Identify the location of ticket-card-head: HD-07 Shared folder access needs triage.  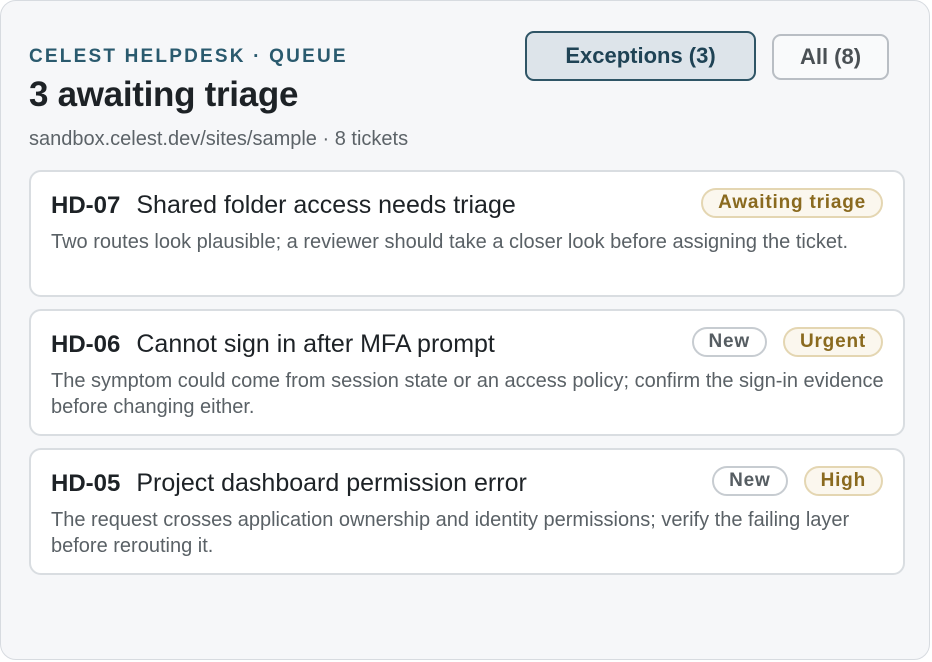
(283, 205).